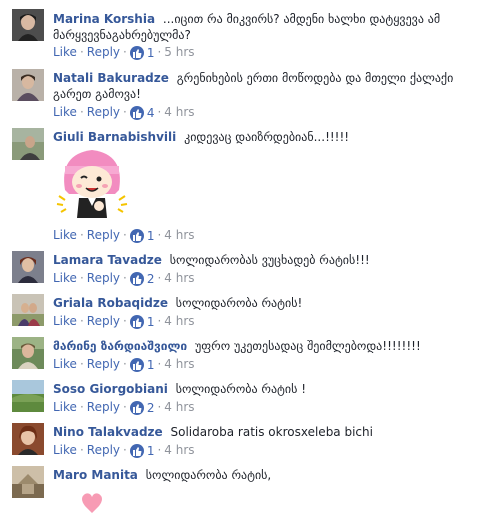 This screenshot has width=500, height=513. I want to click on comment-text: სოლიდარობა რატის!, so click(239, 303).